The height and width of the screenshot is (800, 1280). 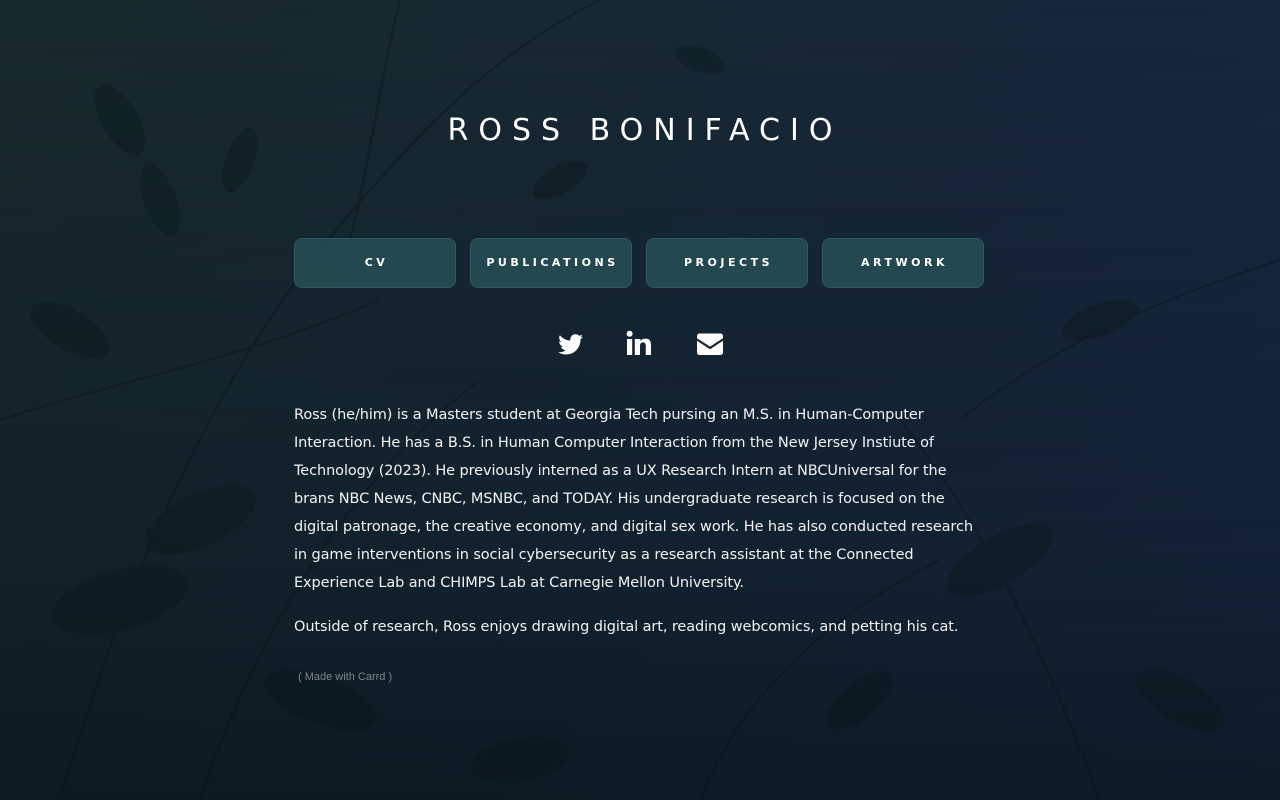 What do you see at coordinates (727, 263) in the screenshot?
I see `nav-button-projects: PROJECTS` at bounding box center [727, 263].